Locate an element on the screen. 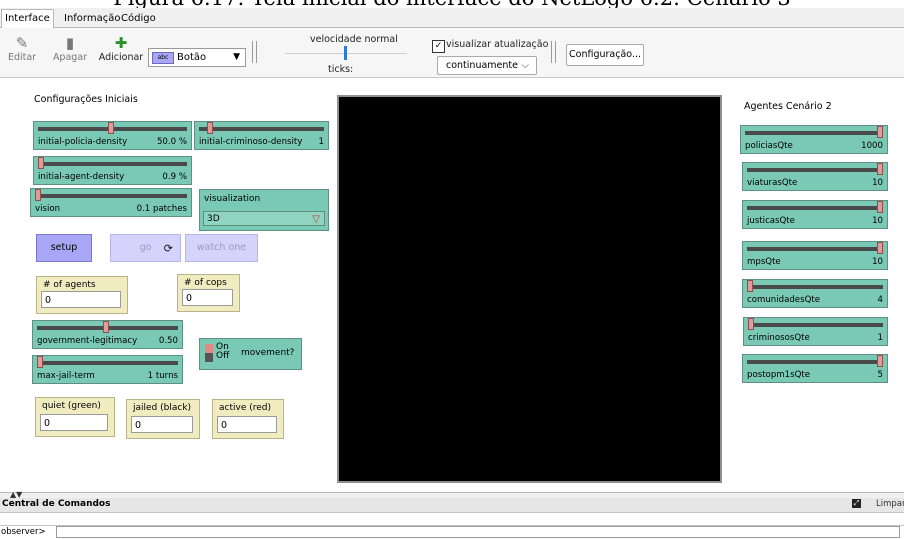 This screenshot has width=904, height=539. monitor-num-agents: # of agents 0 is located at coordinates (82, 295).